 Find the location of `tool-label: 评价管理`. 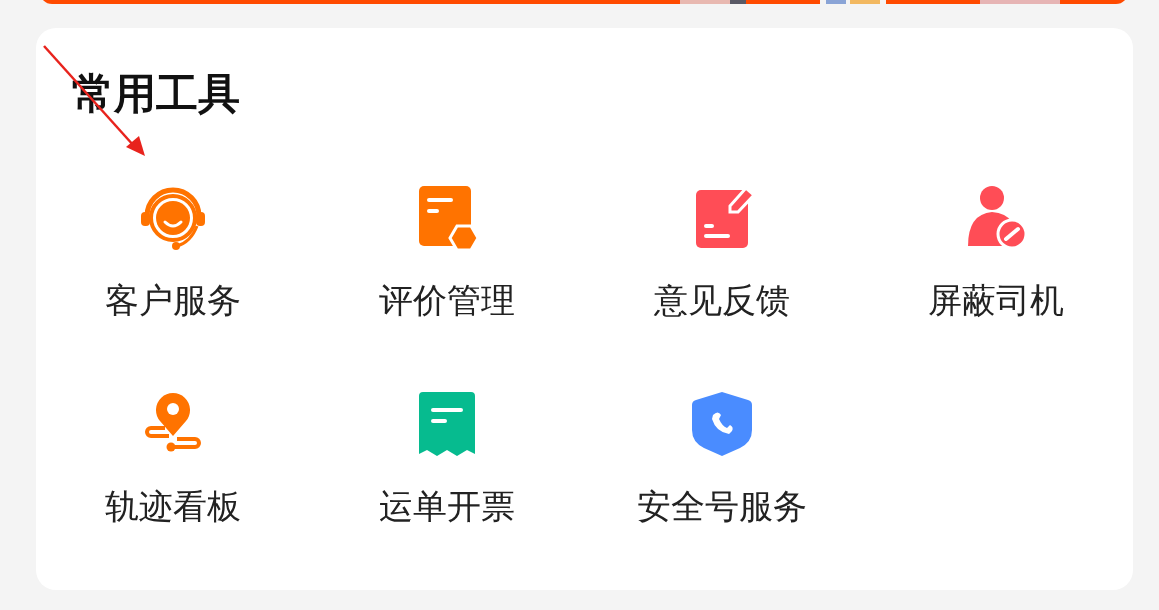

tool-label: 评价管理 is located at coordinates (447, 300).